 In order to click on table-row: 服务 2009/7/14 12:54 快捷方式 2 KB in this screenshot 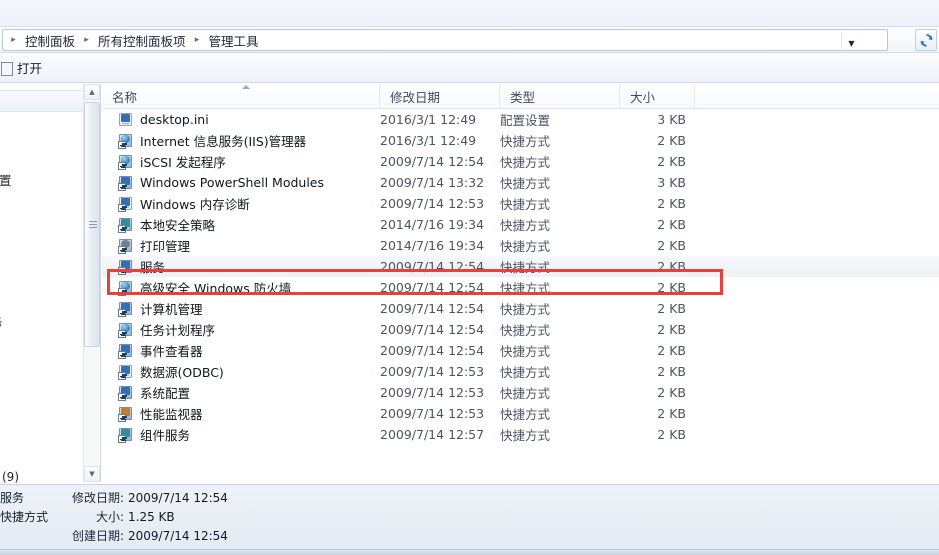, I will do `click(520, 266)`.